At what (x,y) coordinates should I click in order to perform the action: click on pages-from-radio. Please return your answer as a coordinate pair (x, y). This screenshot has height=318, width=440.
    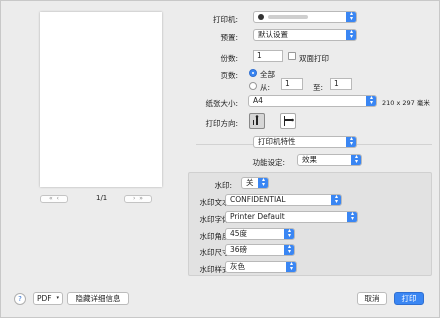
    Looking at the image, I should click on (253, 86).